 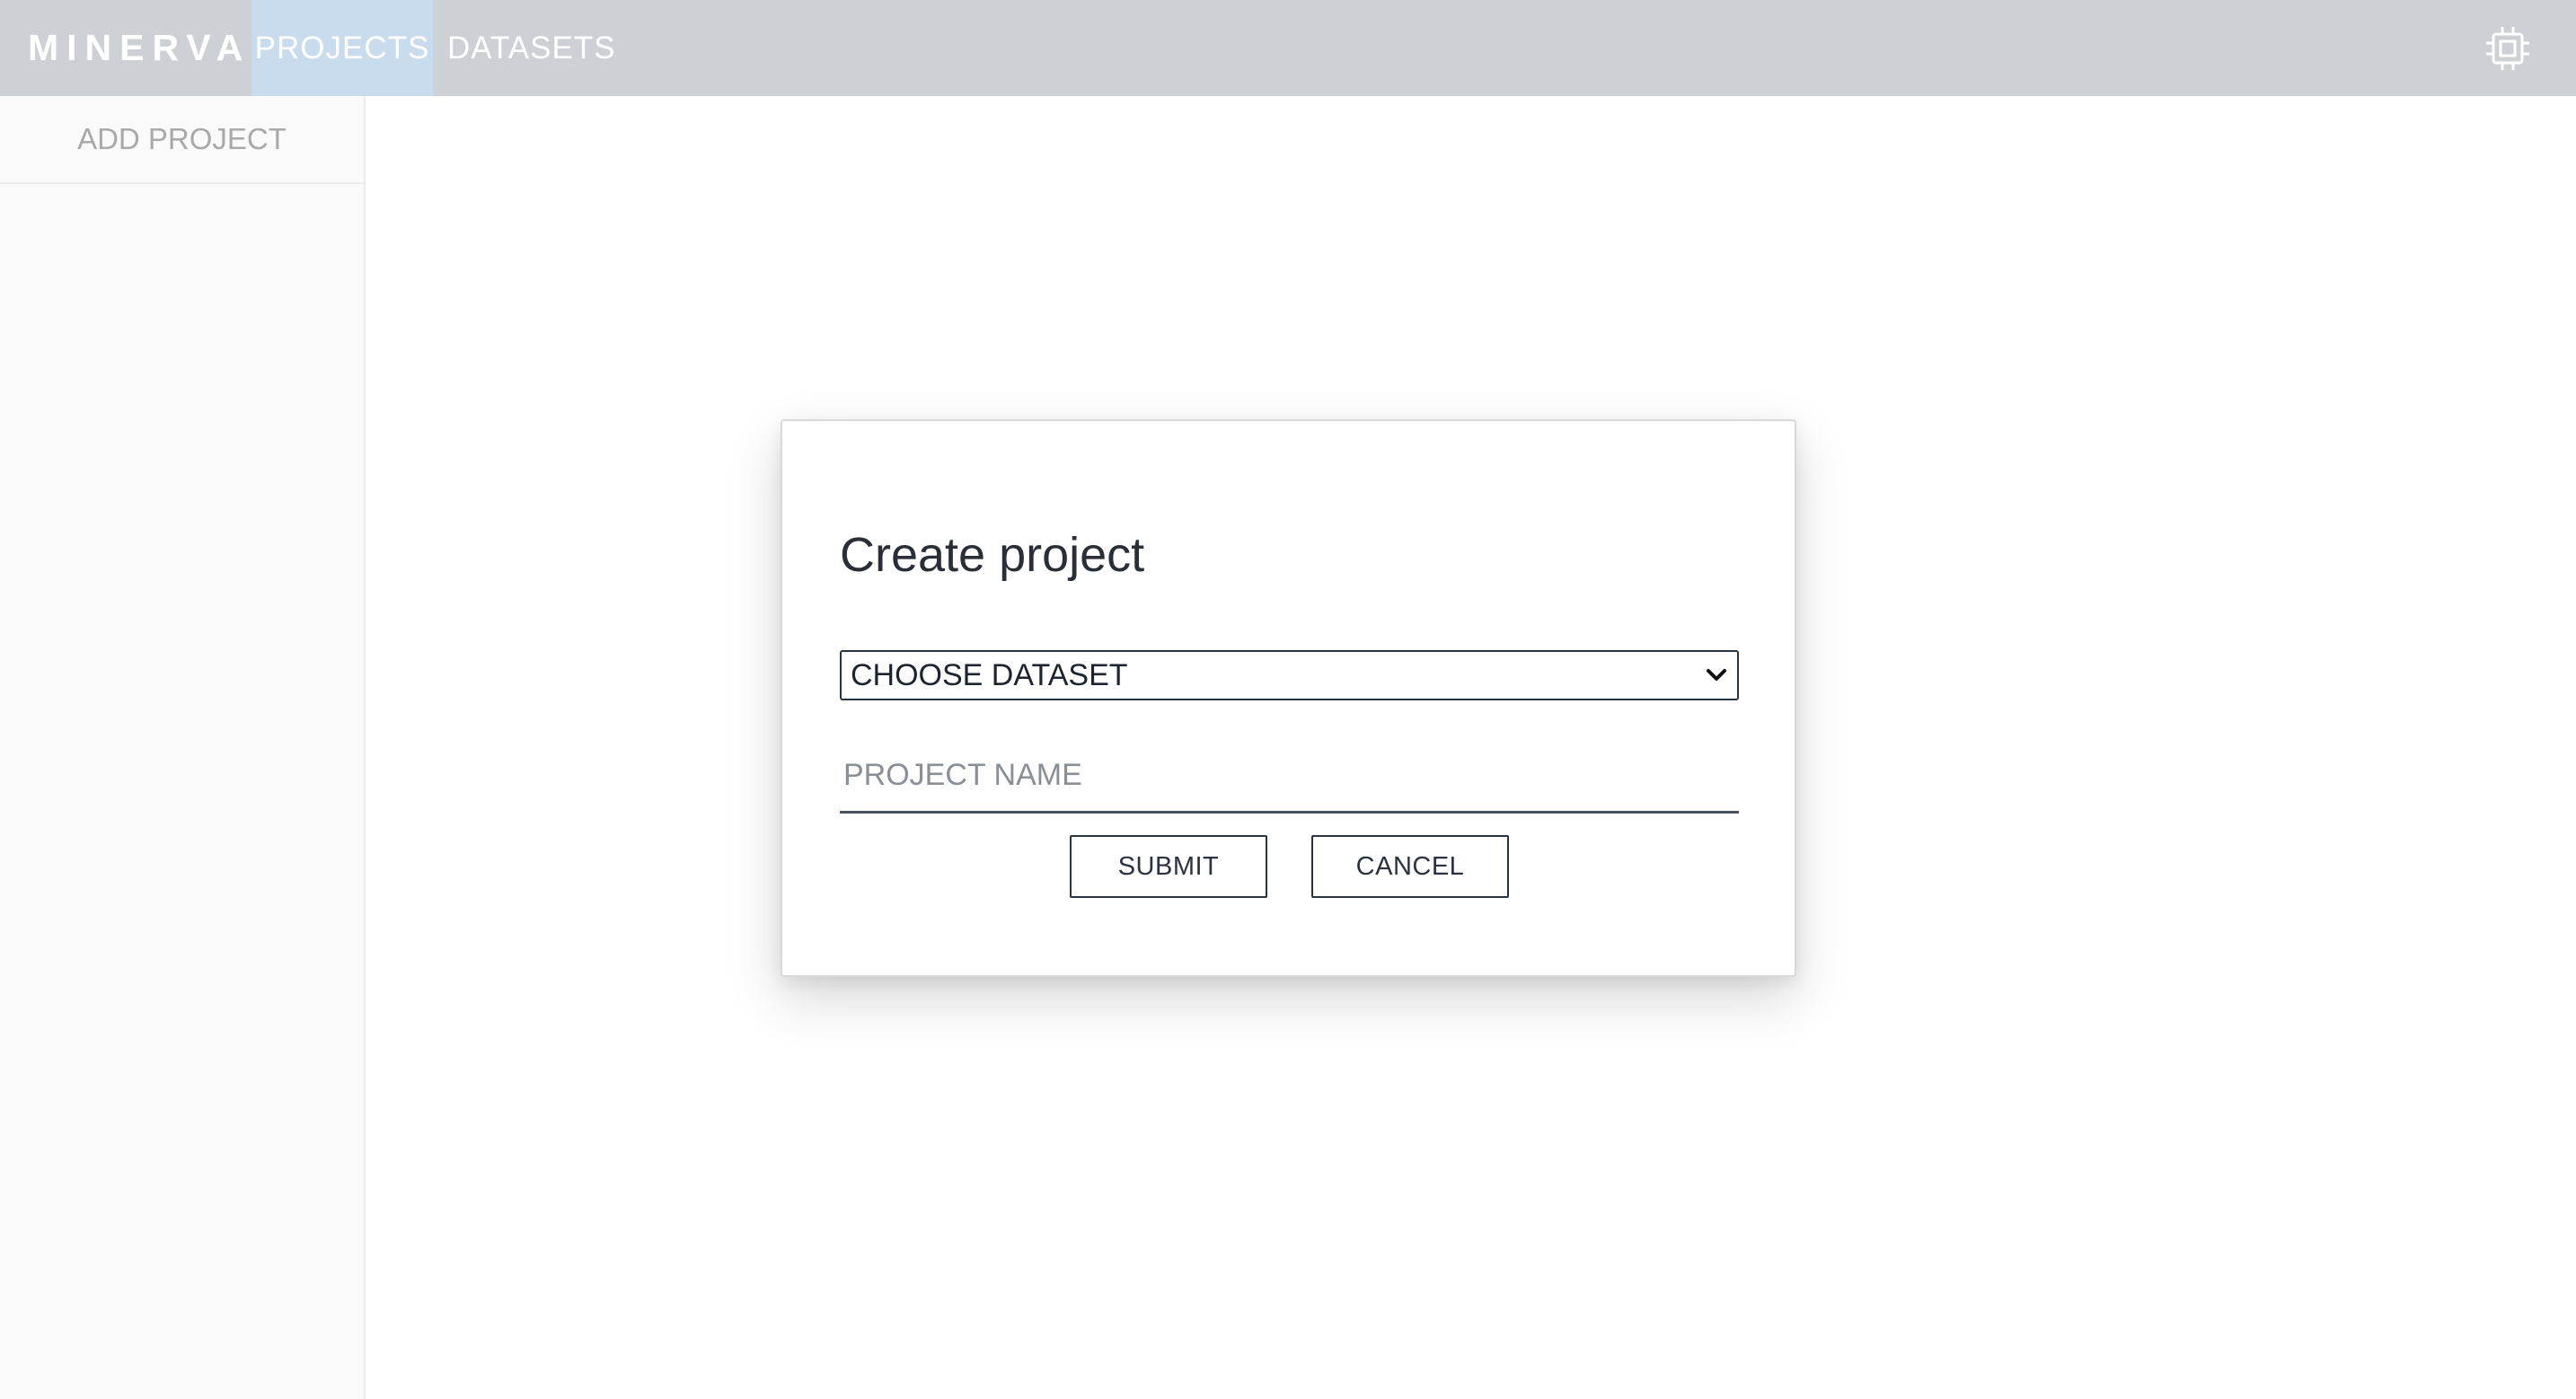 I want to click on settings-button, so click(x=2507, y=48).